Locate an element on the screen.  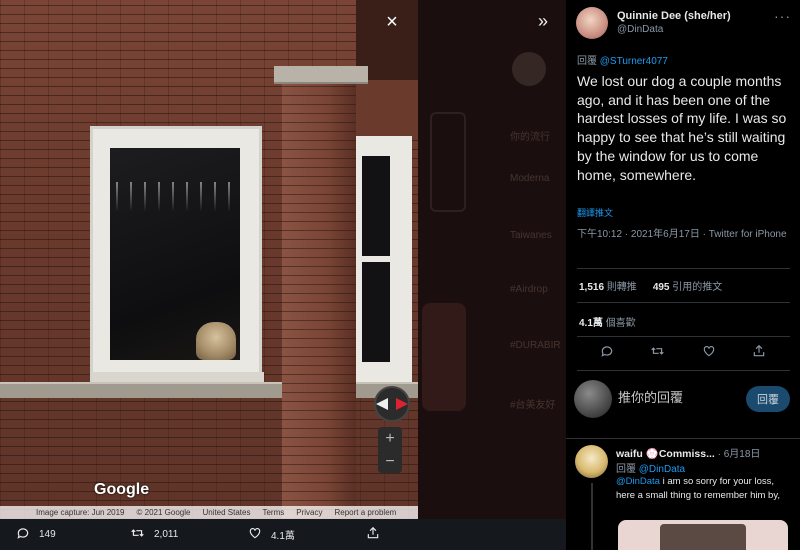
tweet-action-row is located at coordinates (683, 352).